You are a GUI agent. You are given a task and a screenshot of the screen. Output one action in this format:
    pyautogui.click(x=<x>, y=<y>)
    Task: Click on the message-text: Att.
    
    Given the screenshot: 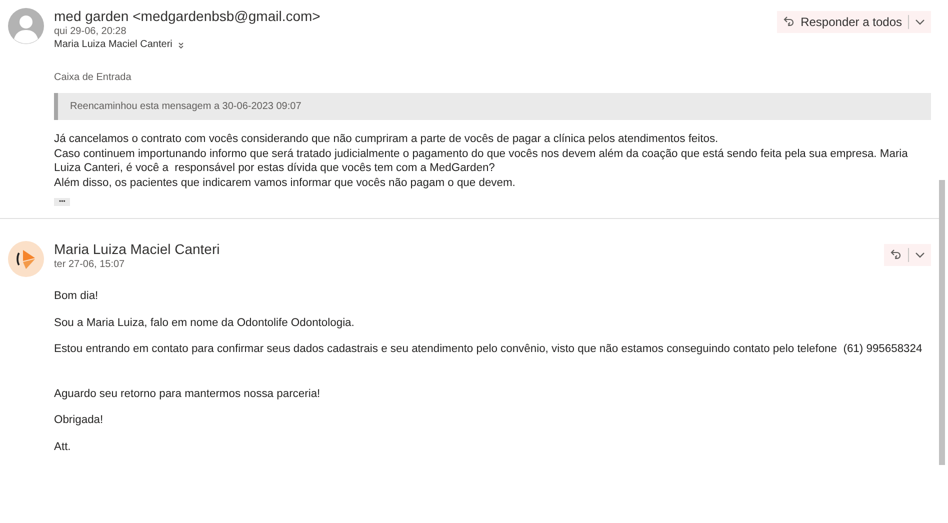 What is the action you would take?
    pyautogui.click(x=63, y=447)
    